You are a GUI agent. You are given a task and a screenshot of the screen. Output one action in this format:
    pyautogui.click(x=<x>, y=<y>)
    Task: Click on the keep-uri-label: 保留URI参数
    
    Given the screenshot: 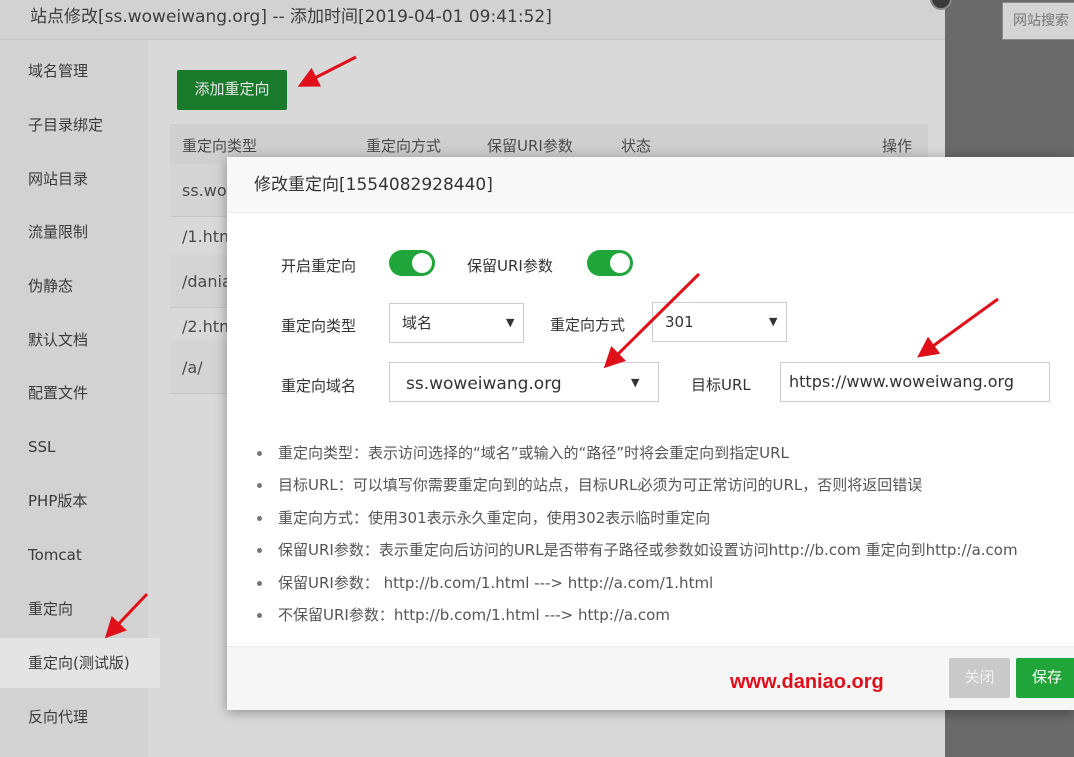 What is the action you would take?
    pyautogui.click(x=510, y=266)
    